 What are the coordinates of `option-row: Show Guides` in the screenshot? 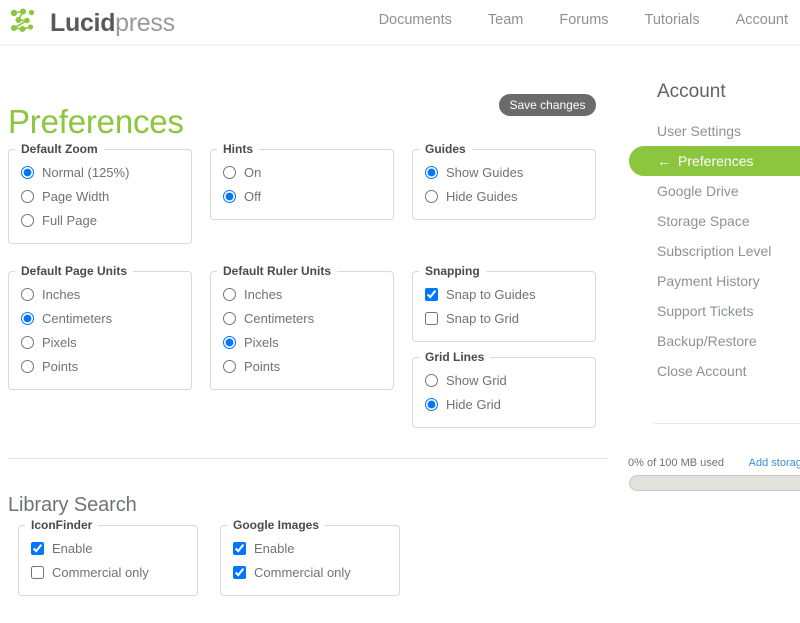 It's located at (510, 172).